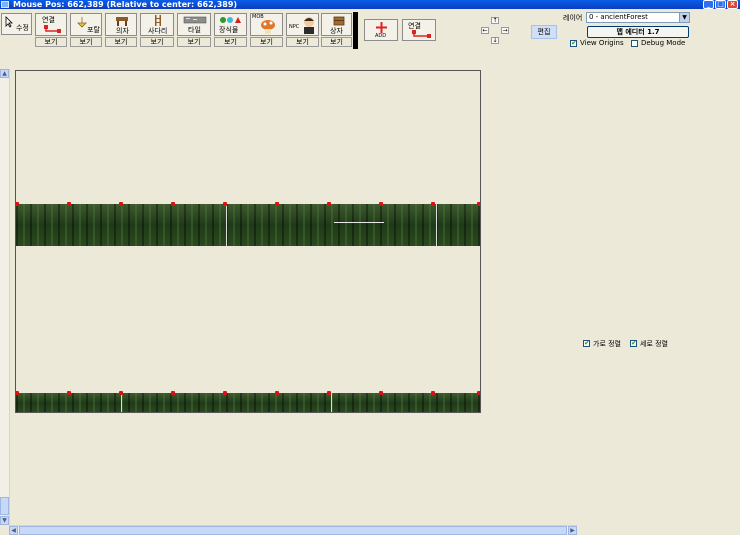 The width and height of the screenshot is (740, 535). Describe the element at coordinates (86, 24) in the screenshot. I see `tool-portal-button: 포탈` at that location.